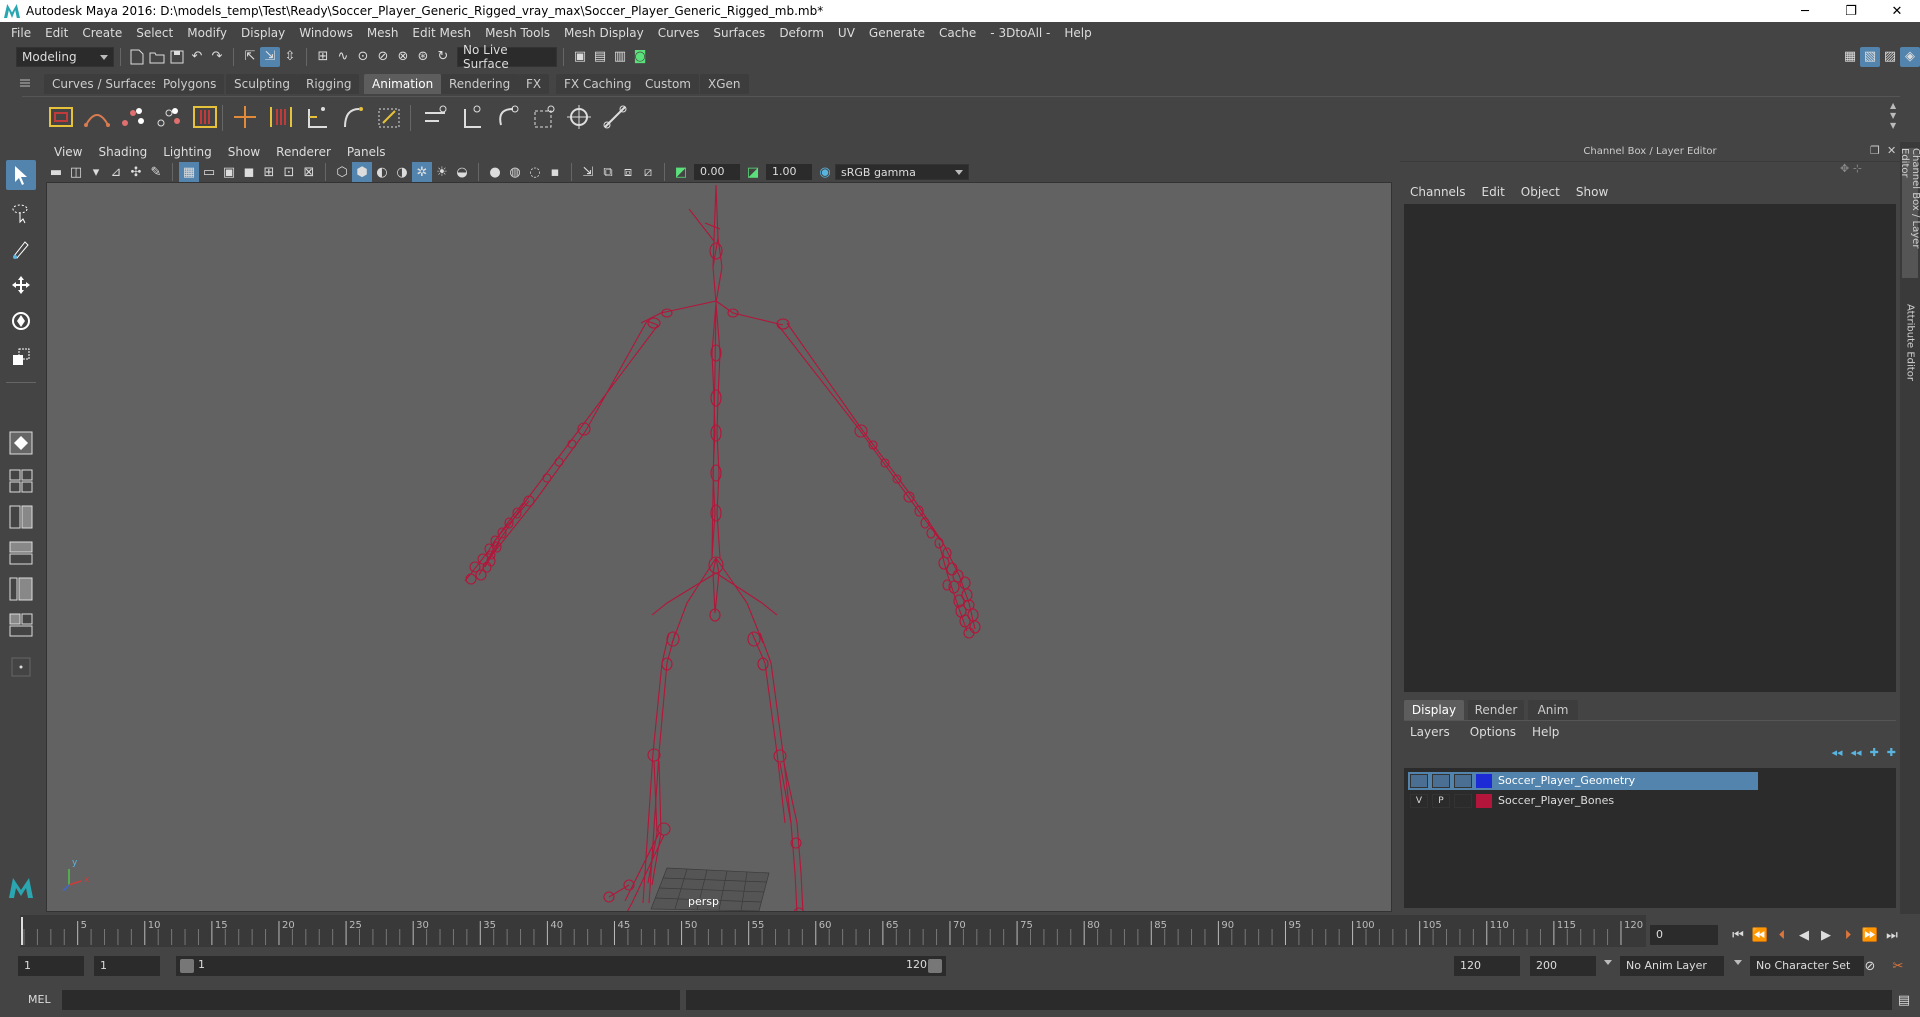 This screenshot has width=1920, height=1017. I want to click on wireframe-icon: ⬡, so click(342, 172).